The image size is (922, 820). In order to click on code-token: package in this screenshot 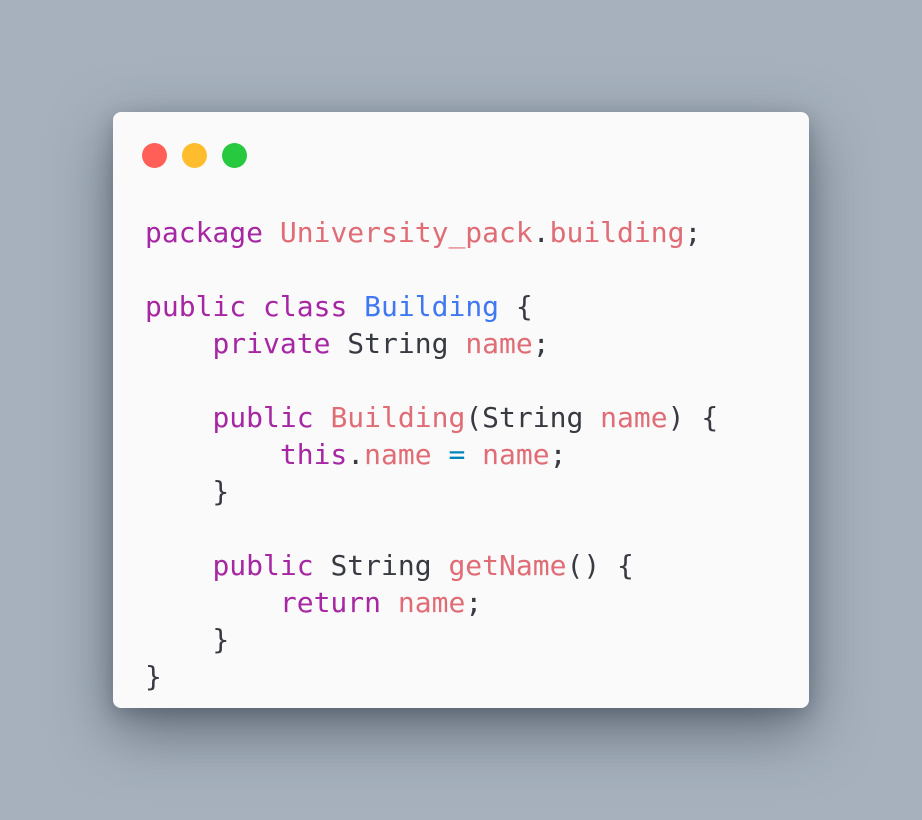, I will do `click(204, 232)`.